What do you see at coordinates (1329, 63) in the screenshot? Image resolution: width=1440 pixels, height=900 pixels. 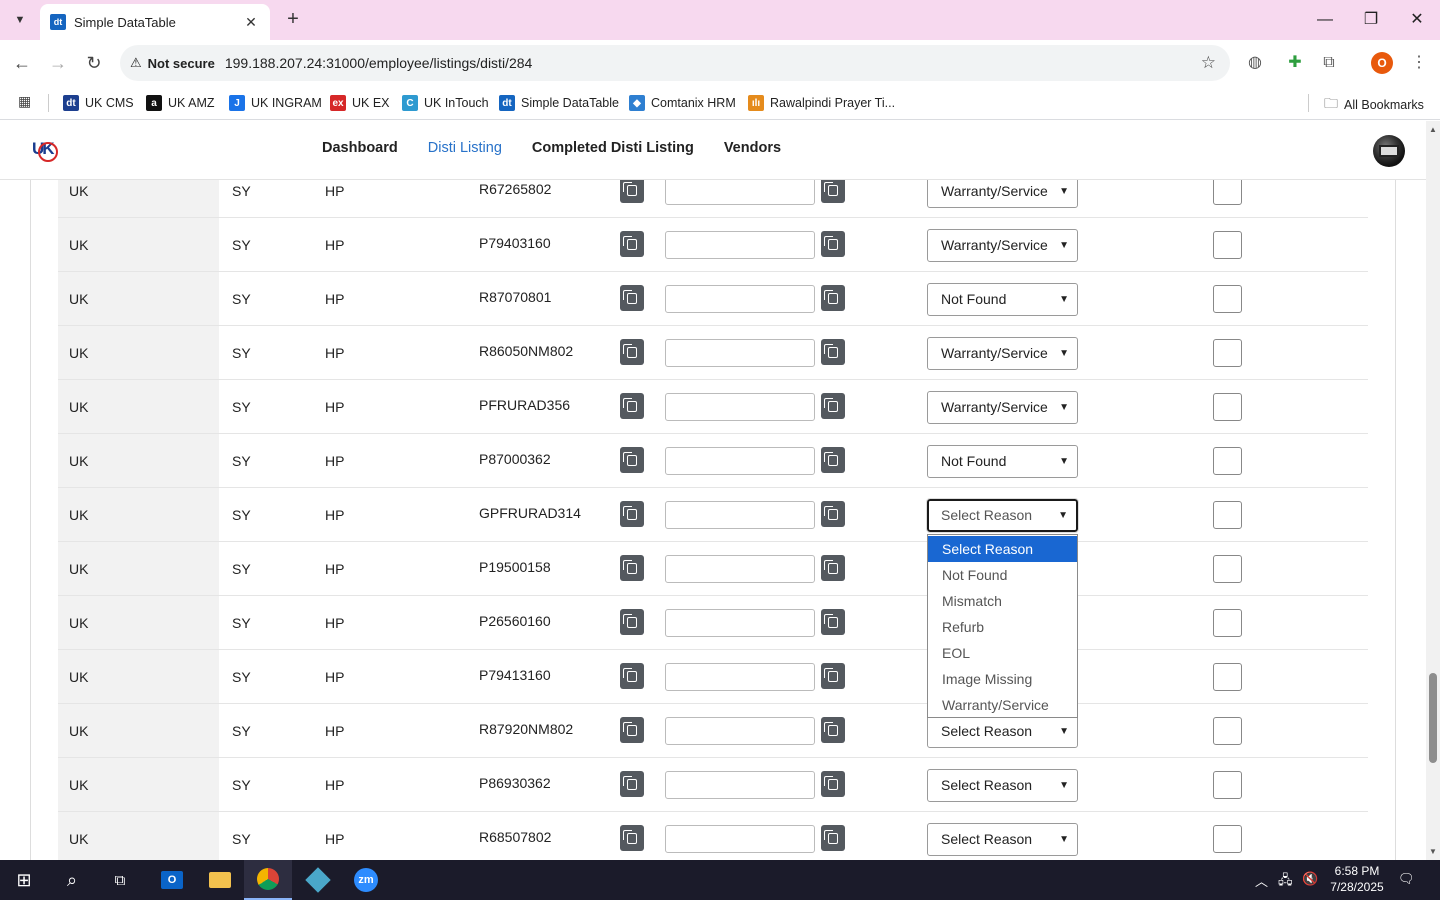 I see `extensions-icon: ⧉` at bounding box center [1329, 63].